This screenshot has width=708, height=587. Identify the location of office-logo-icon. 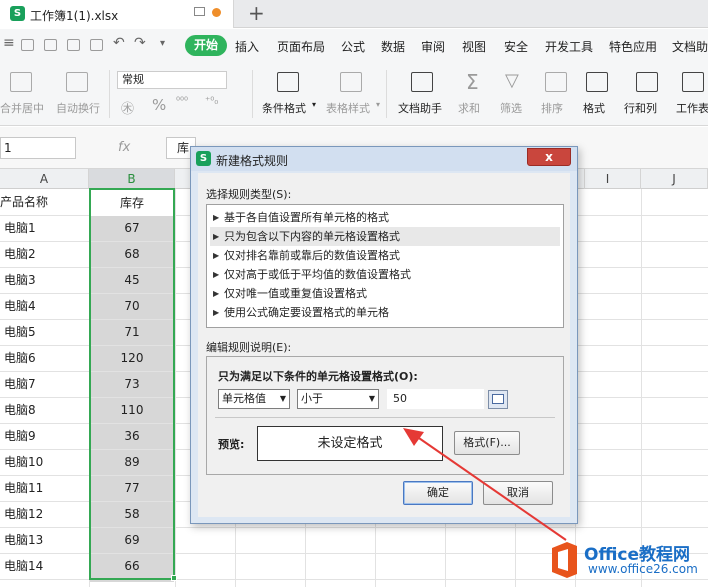
(564, 560).